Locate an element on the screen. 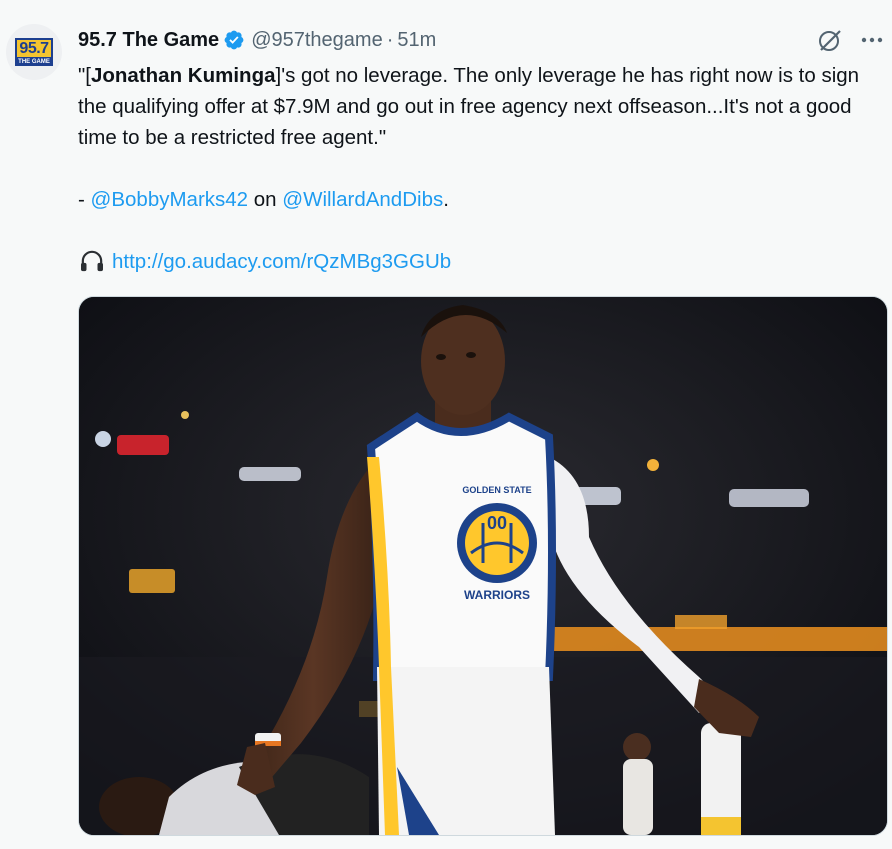 Image resolution: width=892 pixels, height=849 pixels. audacy-link: http://go.audacy.com/rQzMBg3GGUb is located at coordinates (281, 261).